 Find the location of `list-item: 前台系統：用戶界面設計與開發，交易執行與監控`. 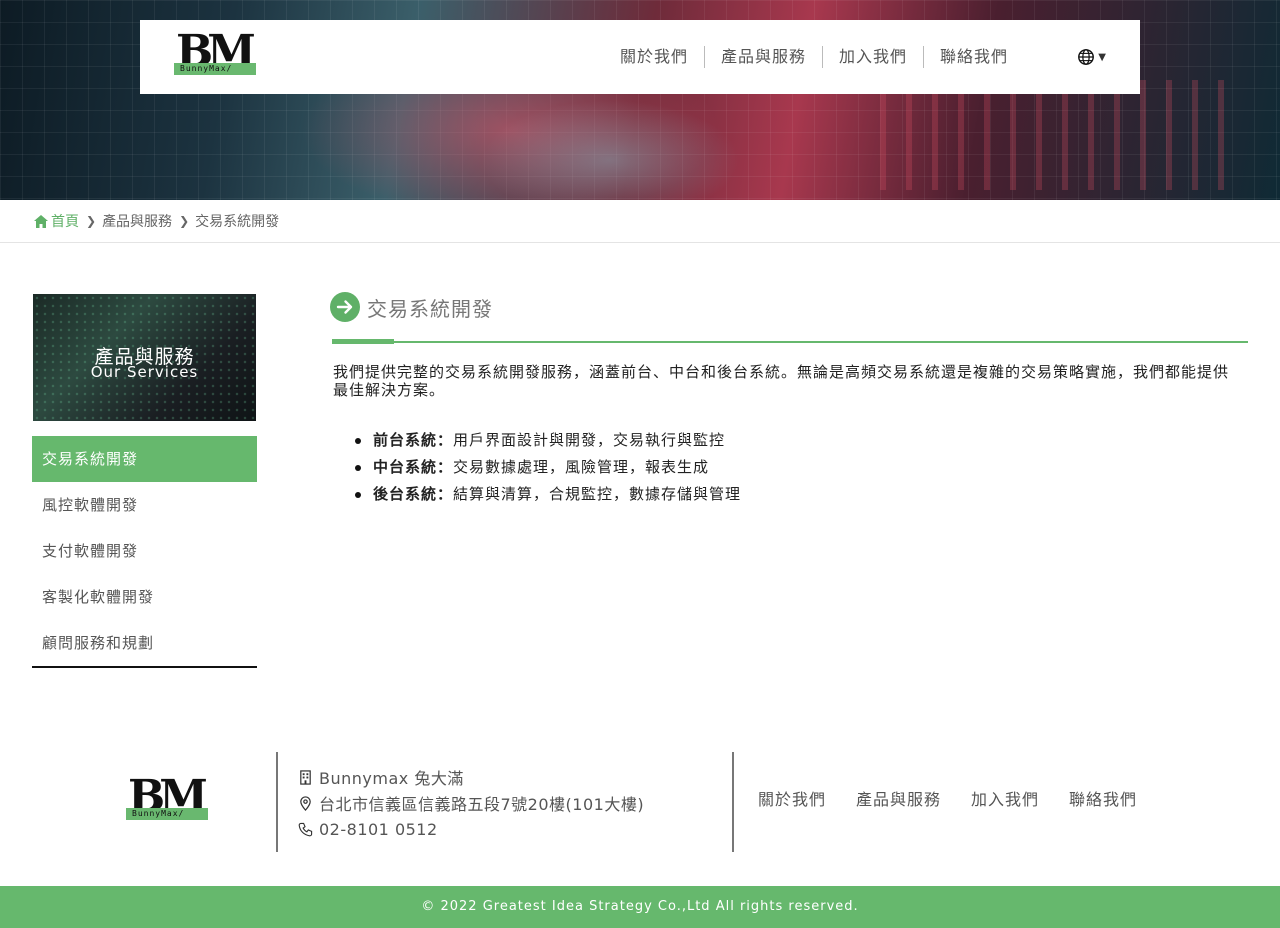

list-item: 前台系統：用戶界面設計與開發，交易執行與監控 is located at coordinates (801, 440).